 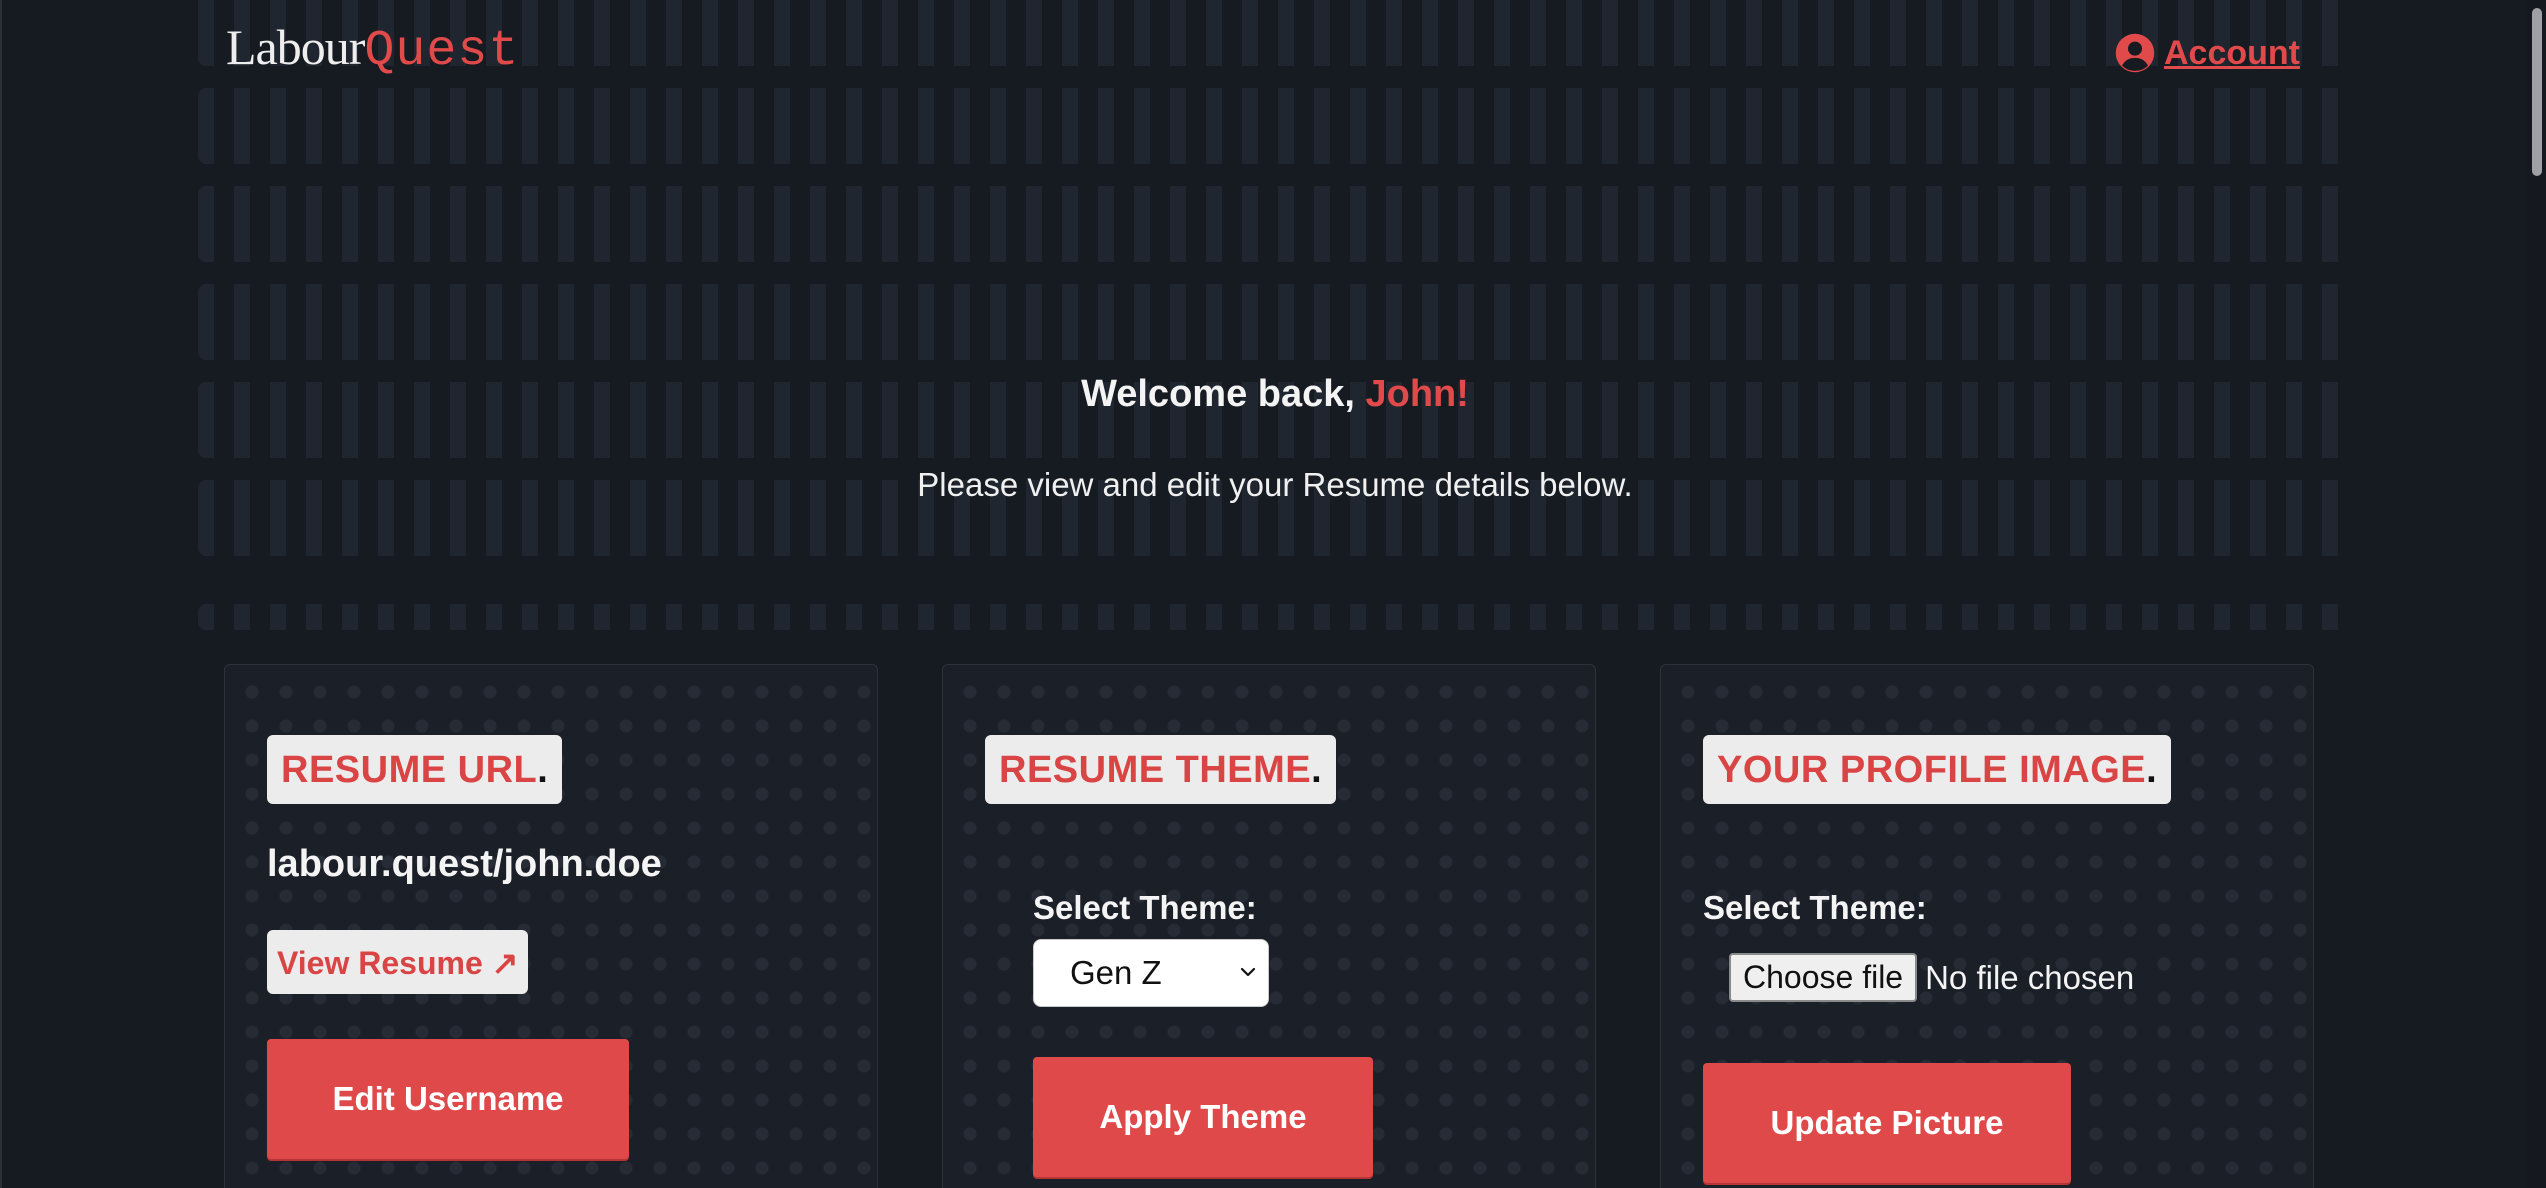 What do you see at coordinates (448, 1099) in the screenshot?
I see `edit-username-button: Edit Username` at bounding box center [448, 1099].